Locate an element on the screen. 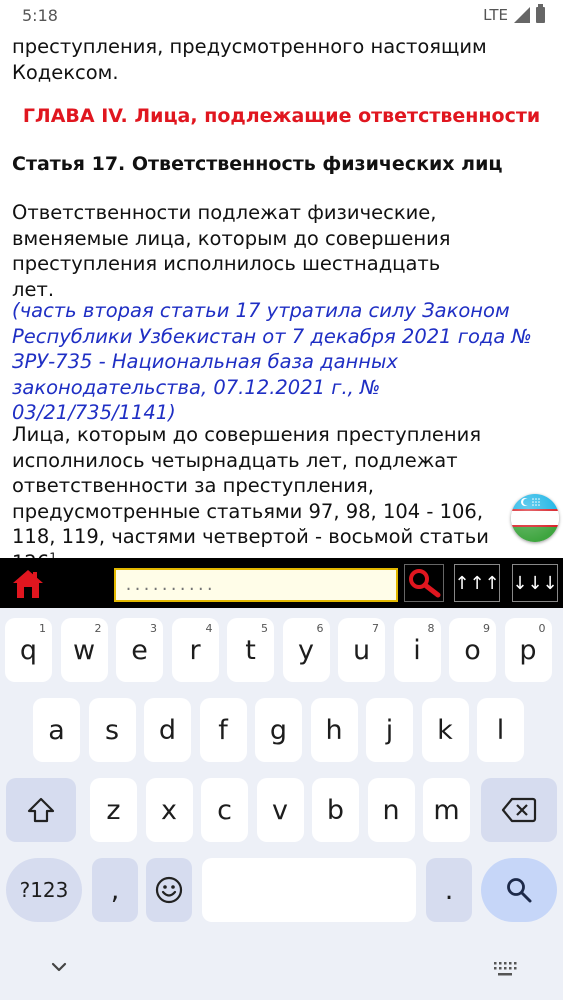  key-q: q1 is located at coordinates (28, 650).